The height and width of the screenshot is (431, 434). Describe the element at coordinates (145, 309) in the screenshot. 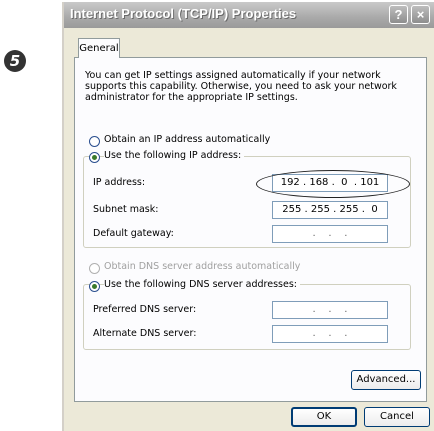

I see `preferred-dns-label: Preferred DNS server:` at that location.